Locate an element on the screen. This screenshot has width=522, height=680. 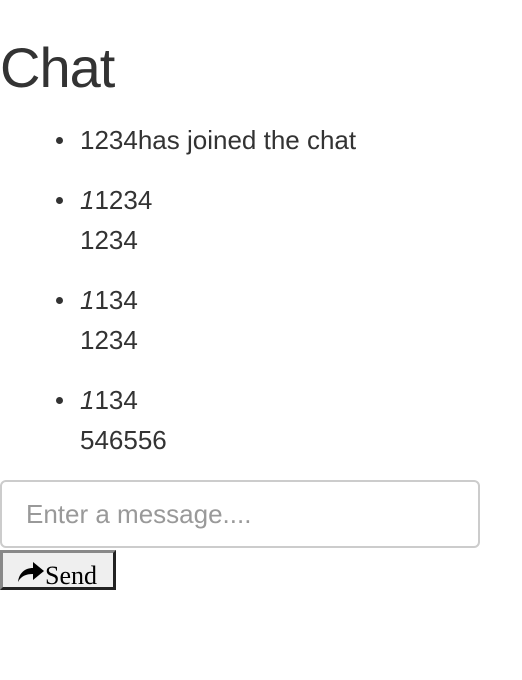
message-item: 11234 1234 is located at coordinates (205, 220).